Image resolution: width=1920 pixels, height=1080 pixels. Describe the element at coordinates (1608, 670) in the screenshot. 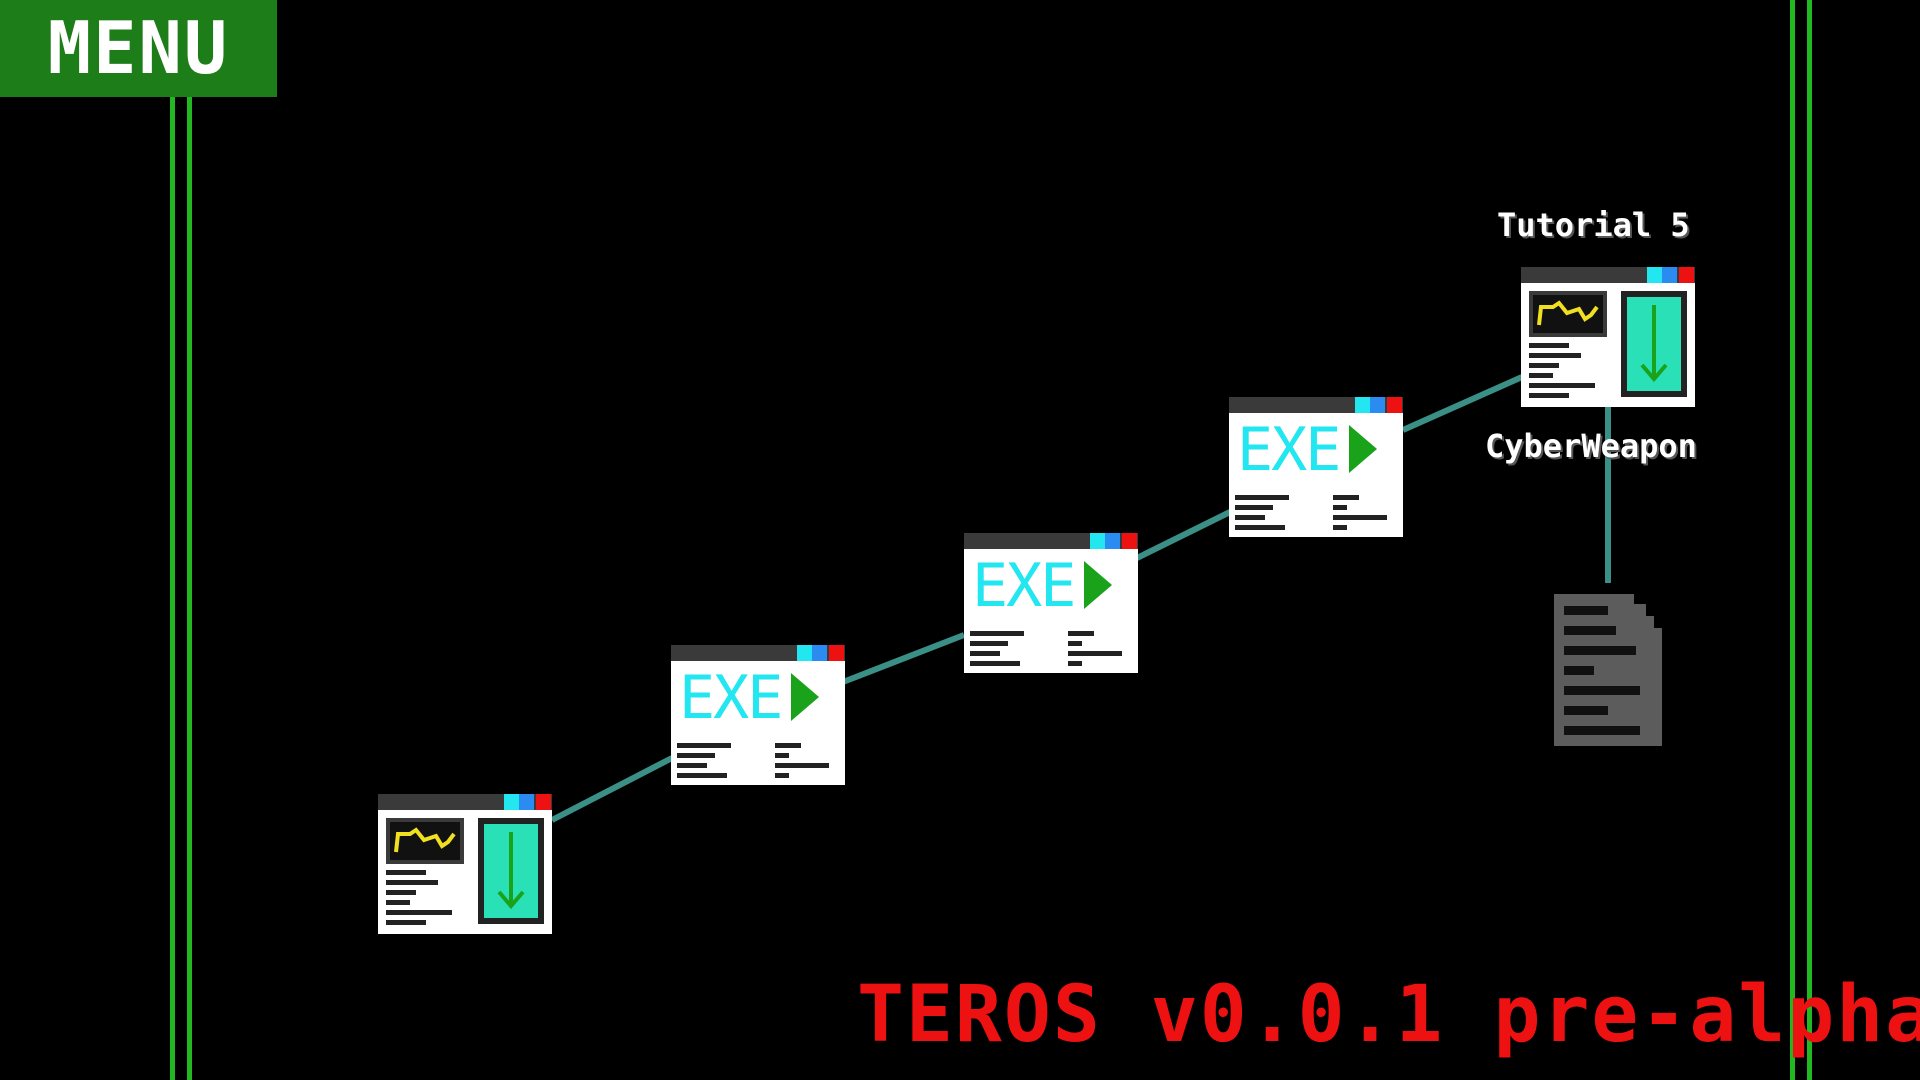

I see `document-icon` at that location.